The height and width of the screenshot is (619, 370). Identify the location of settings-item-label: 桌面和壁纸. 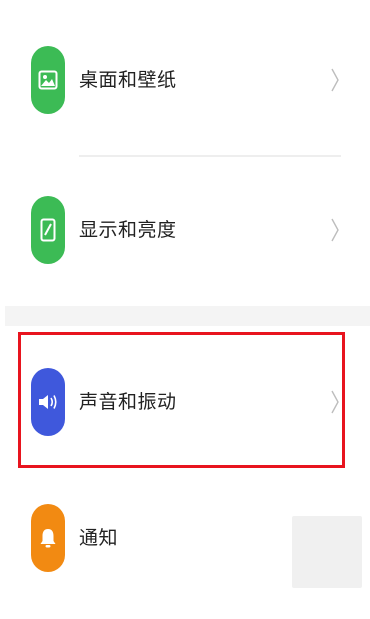
(128, 80).